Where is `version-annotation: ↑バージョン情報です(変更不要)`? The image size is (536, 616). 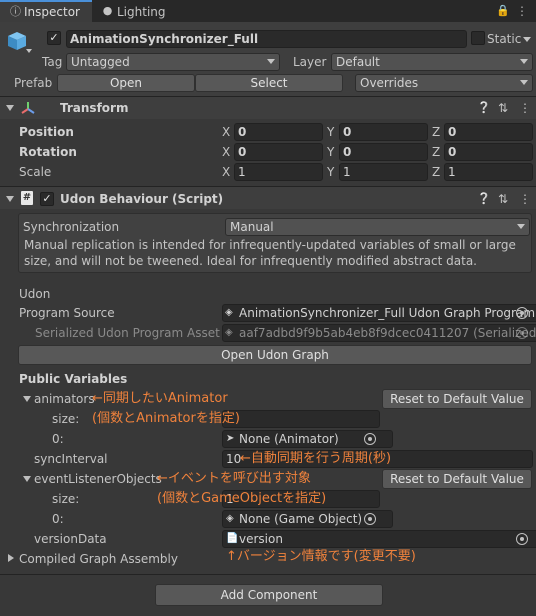
version-annotation: ↑バージョン情報です(変更不要) is located at coordinates (321, 556).